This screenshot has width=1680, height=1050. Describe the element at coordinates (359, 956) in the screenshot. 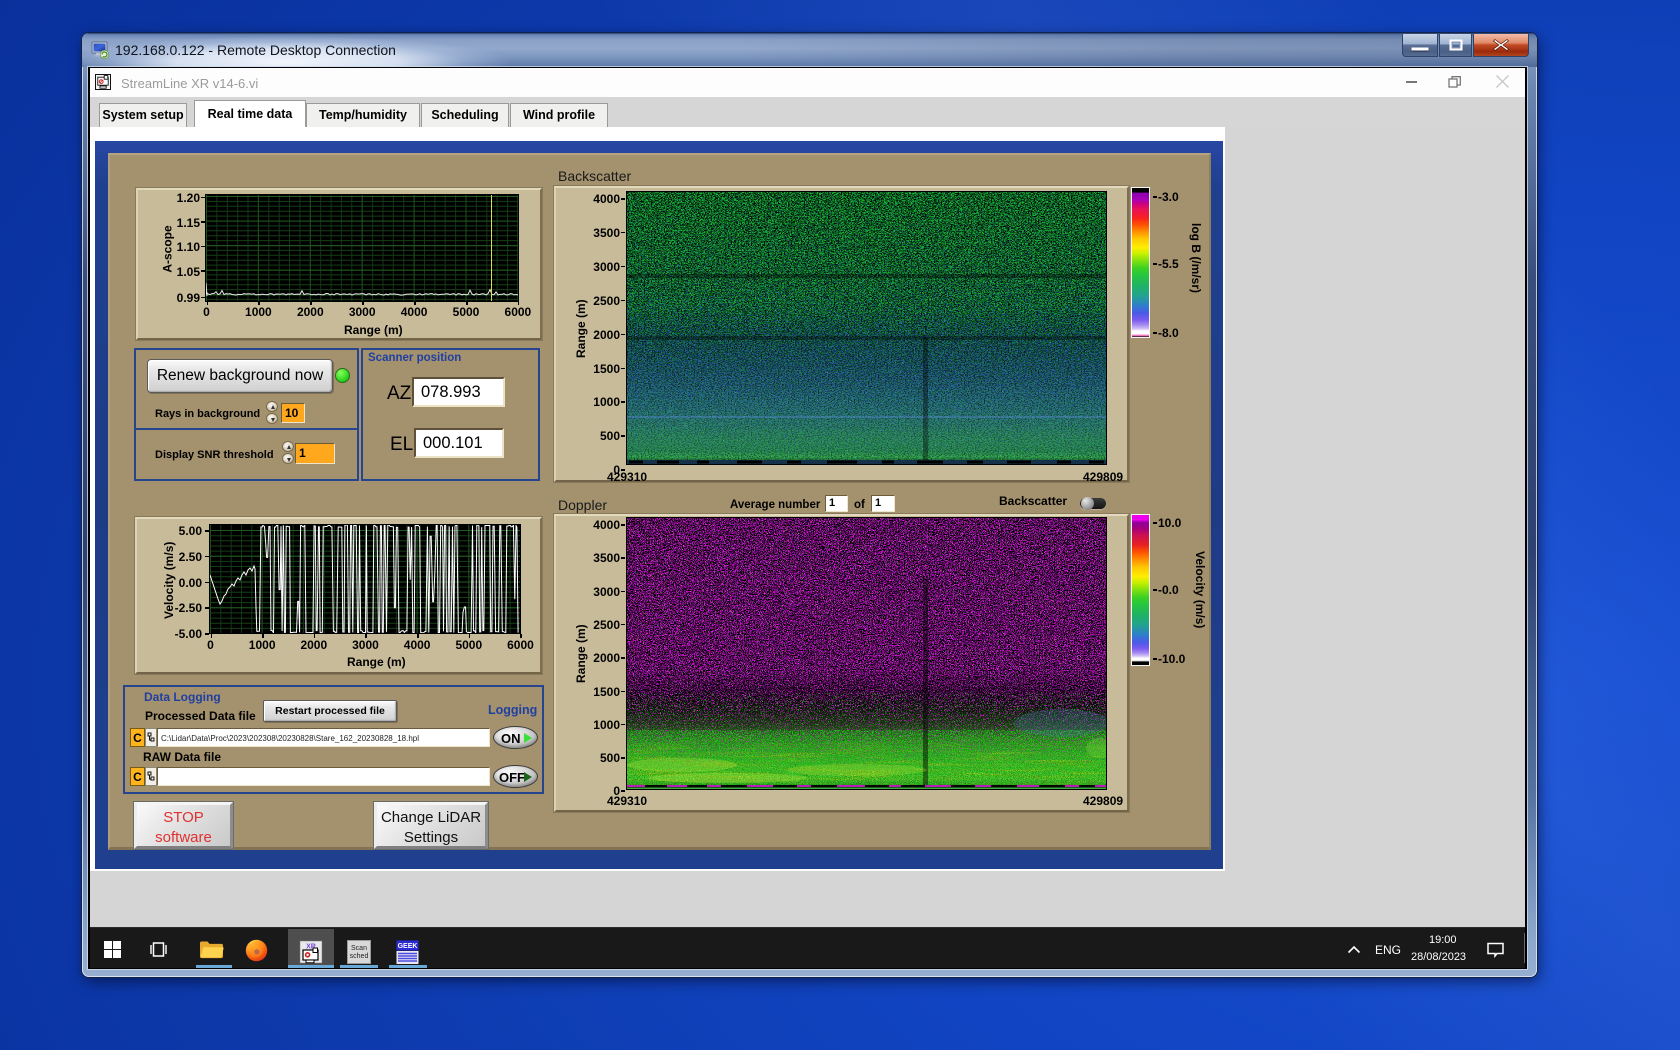

I see `svg-text: sched` at that location.